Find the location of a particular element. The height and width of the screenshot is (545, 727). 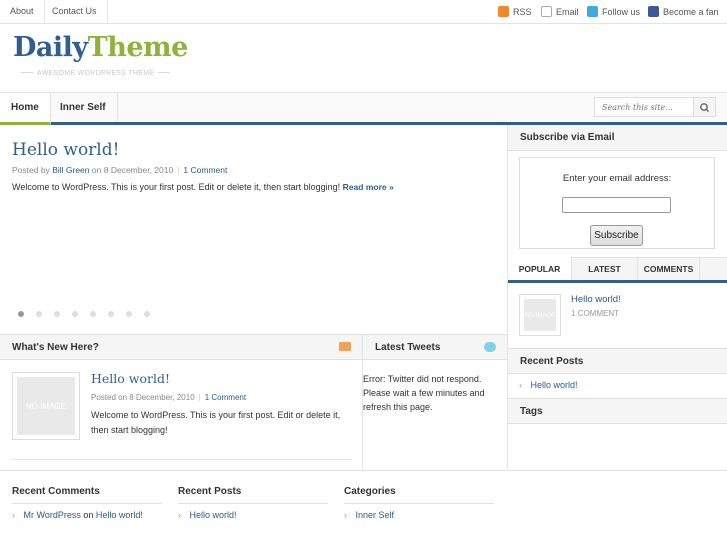

footer-category-item: Inner Self is located at coordinates (369, 515).